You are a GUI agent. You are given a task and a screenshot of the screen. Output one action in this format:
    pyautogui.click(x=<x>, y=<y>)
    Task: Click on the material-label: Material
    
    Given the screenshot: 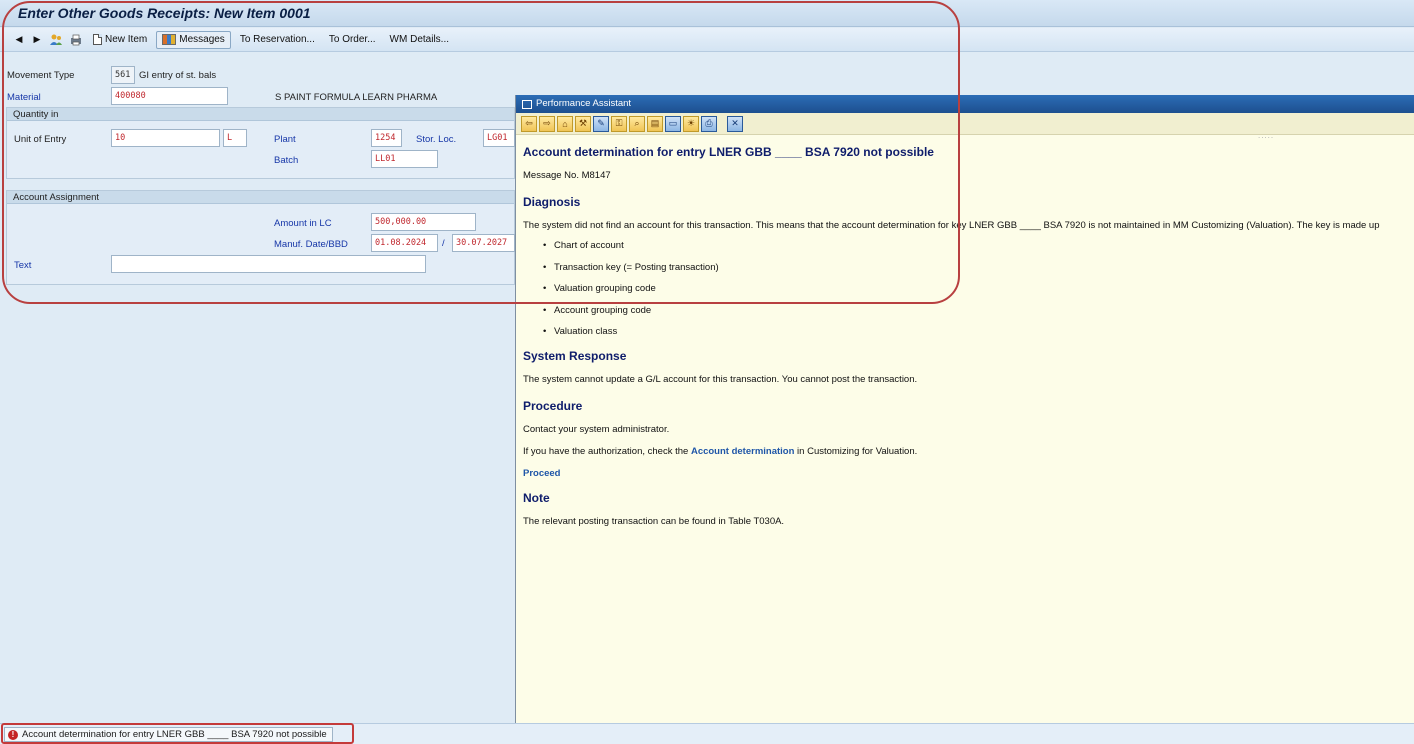 What is the action you would take?
    pyautogui.click(x=24, y=97)
    